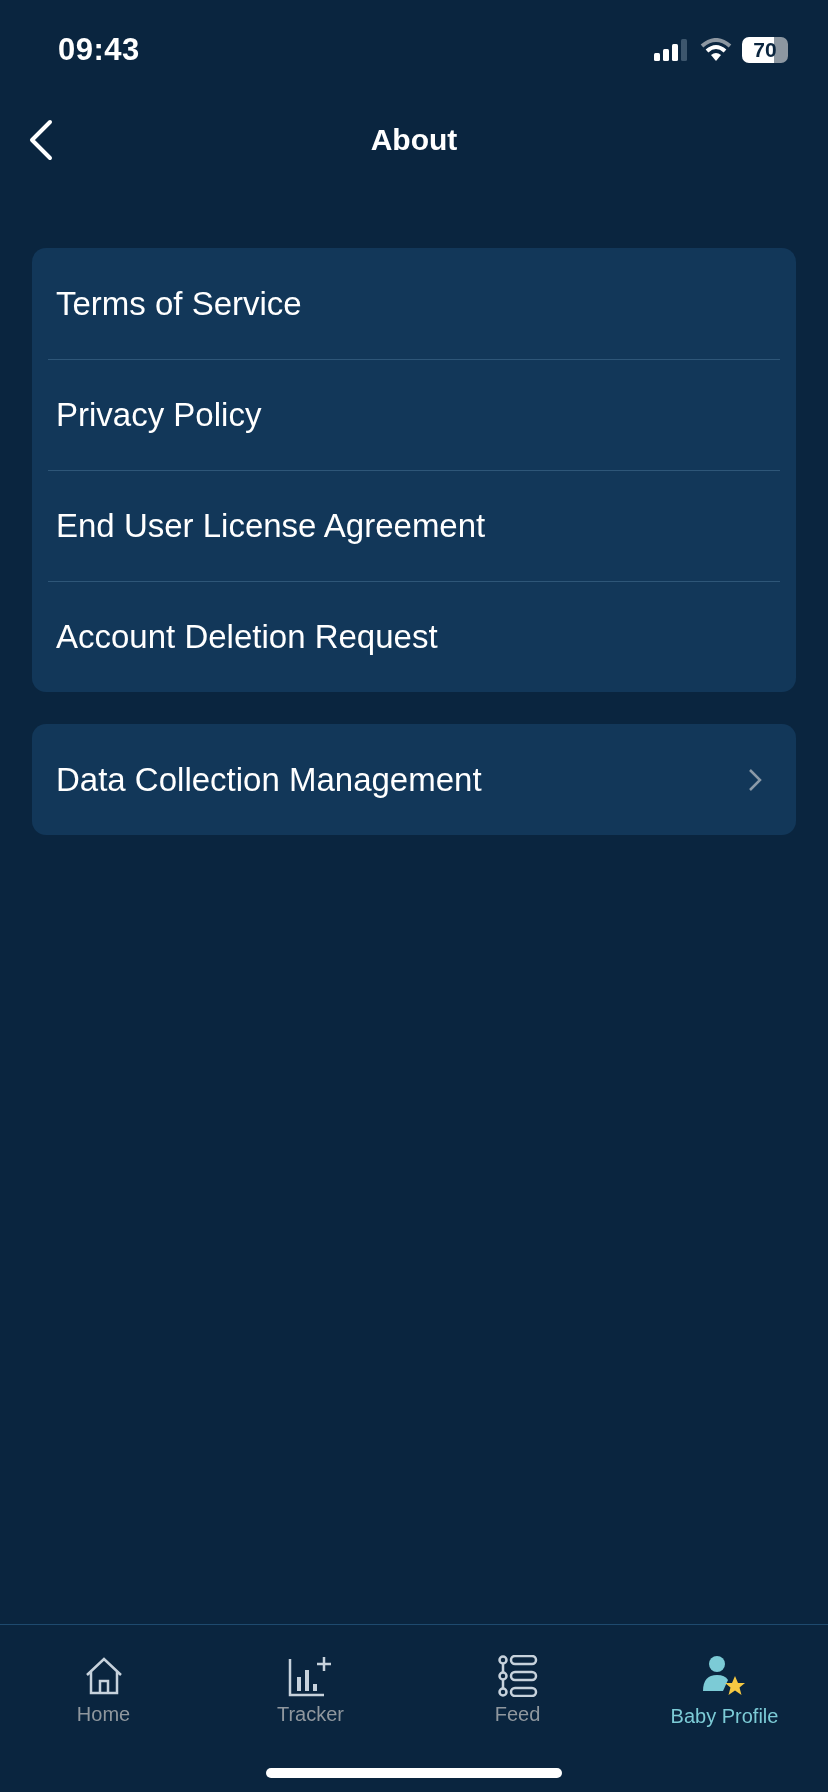  I want to click on page-title: About, so click(414, 140).